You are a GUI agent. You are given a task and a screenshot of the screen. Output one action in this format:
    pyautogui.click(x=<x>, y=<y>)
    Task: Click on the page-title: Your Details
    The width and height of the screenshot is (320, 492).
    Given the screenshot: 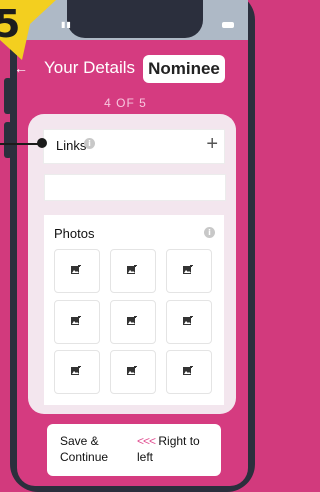 What is the action you would take?
    pyautogui.click(x=90, y=67)
    